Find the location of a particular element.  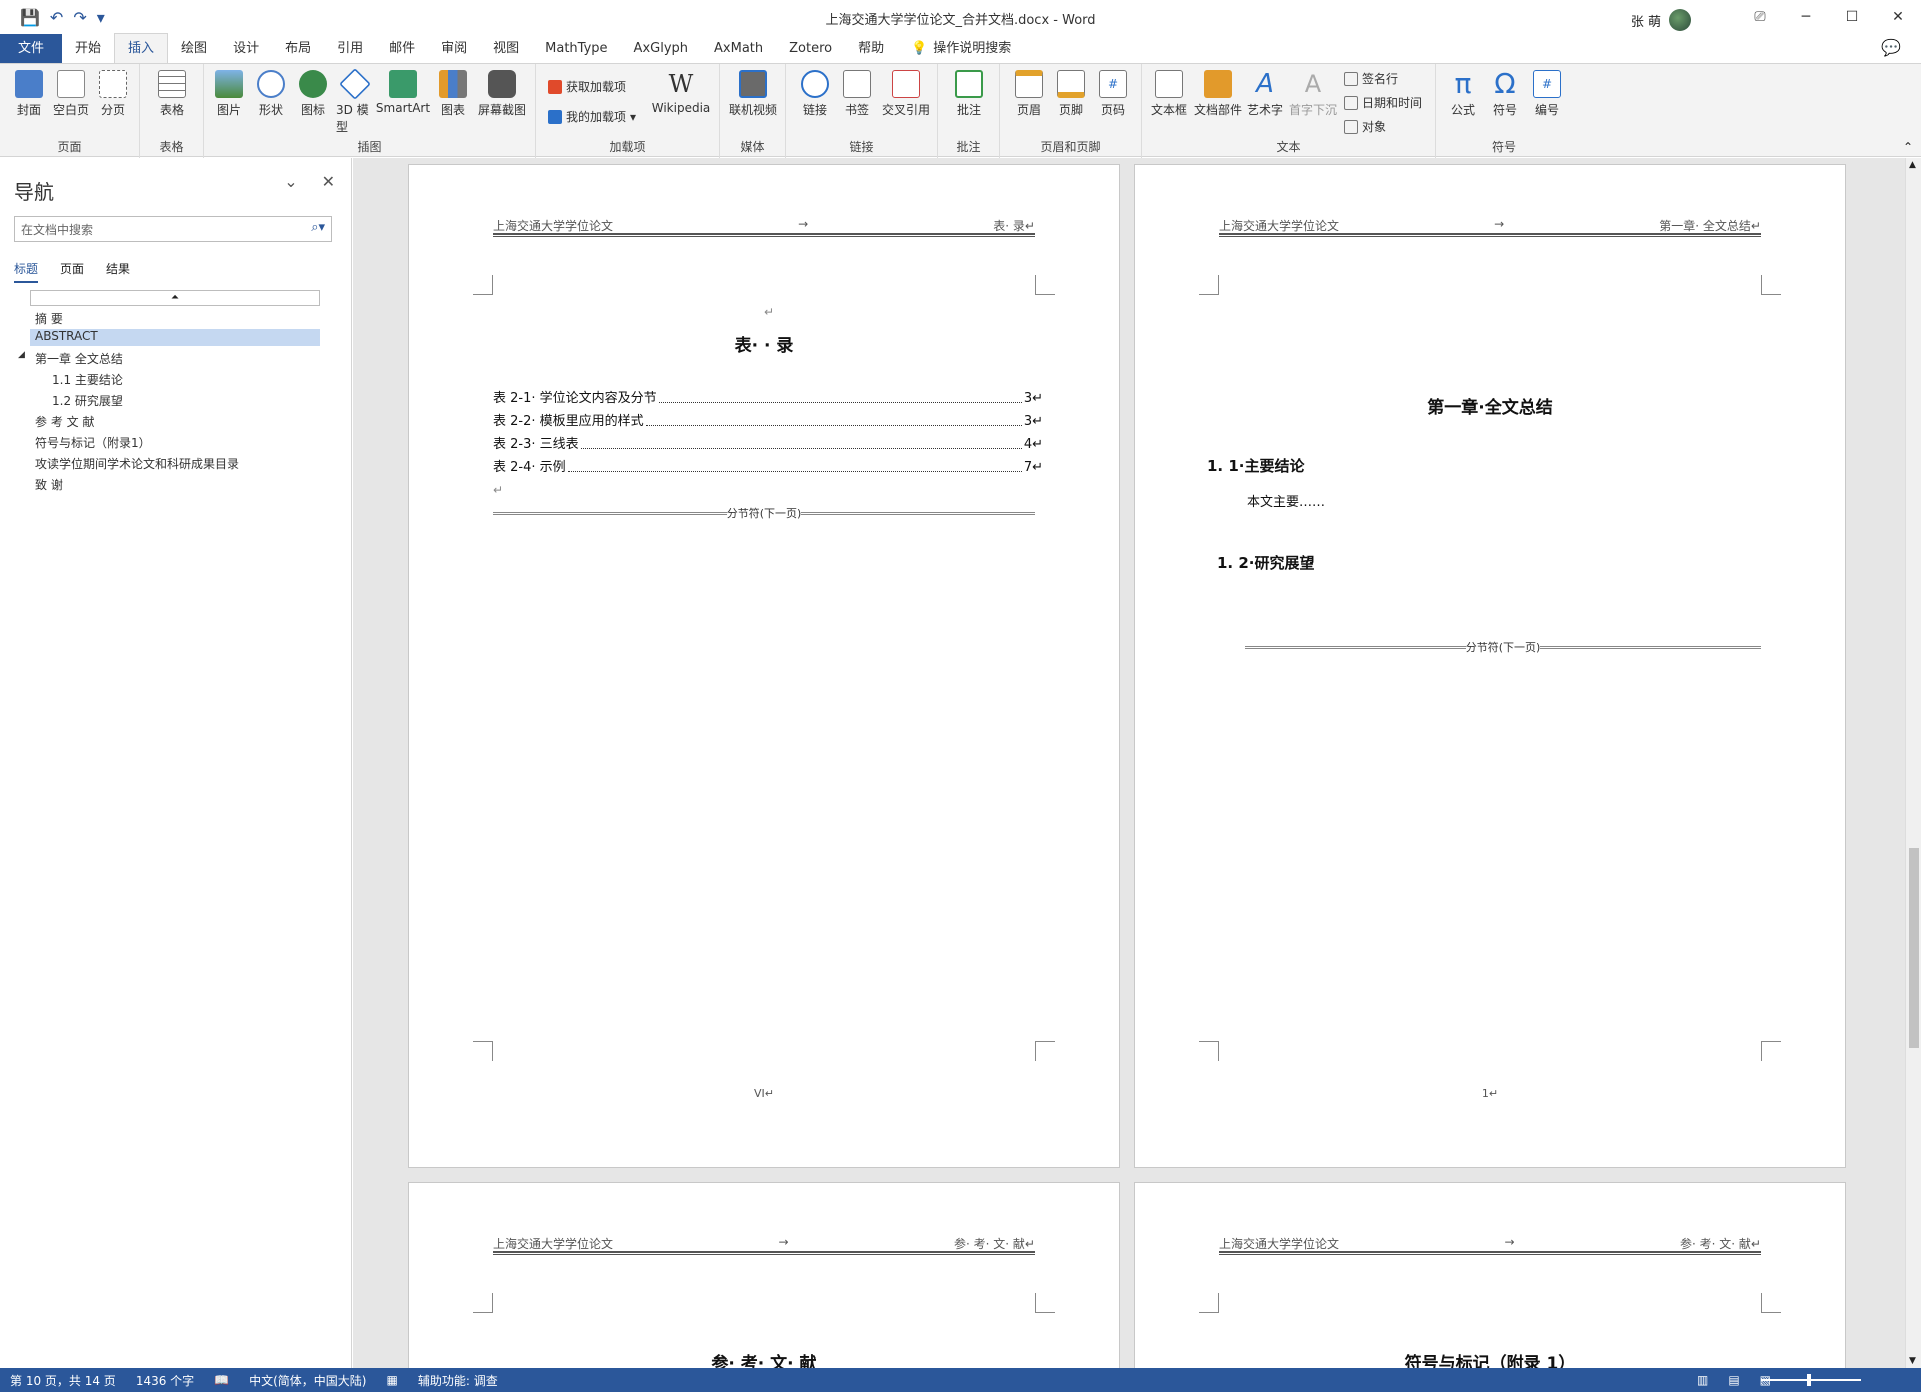

nav-heading: 摘 要 is located at coordinates (49, 318).